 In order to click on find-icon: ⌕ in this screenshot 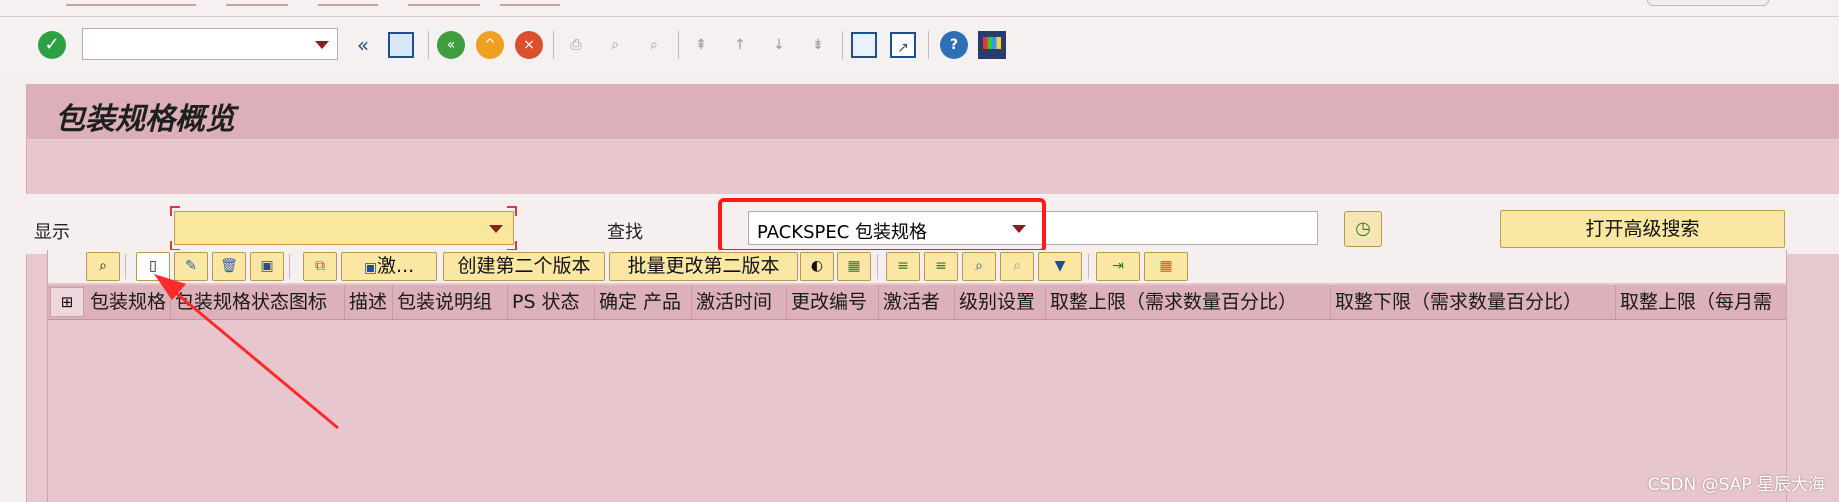, I will do `click(615, 45)`.